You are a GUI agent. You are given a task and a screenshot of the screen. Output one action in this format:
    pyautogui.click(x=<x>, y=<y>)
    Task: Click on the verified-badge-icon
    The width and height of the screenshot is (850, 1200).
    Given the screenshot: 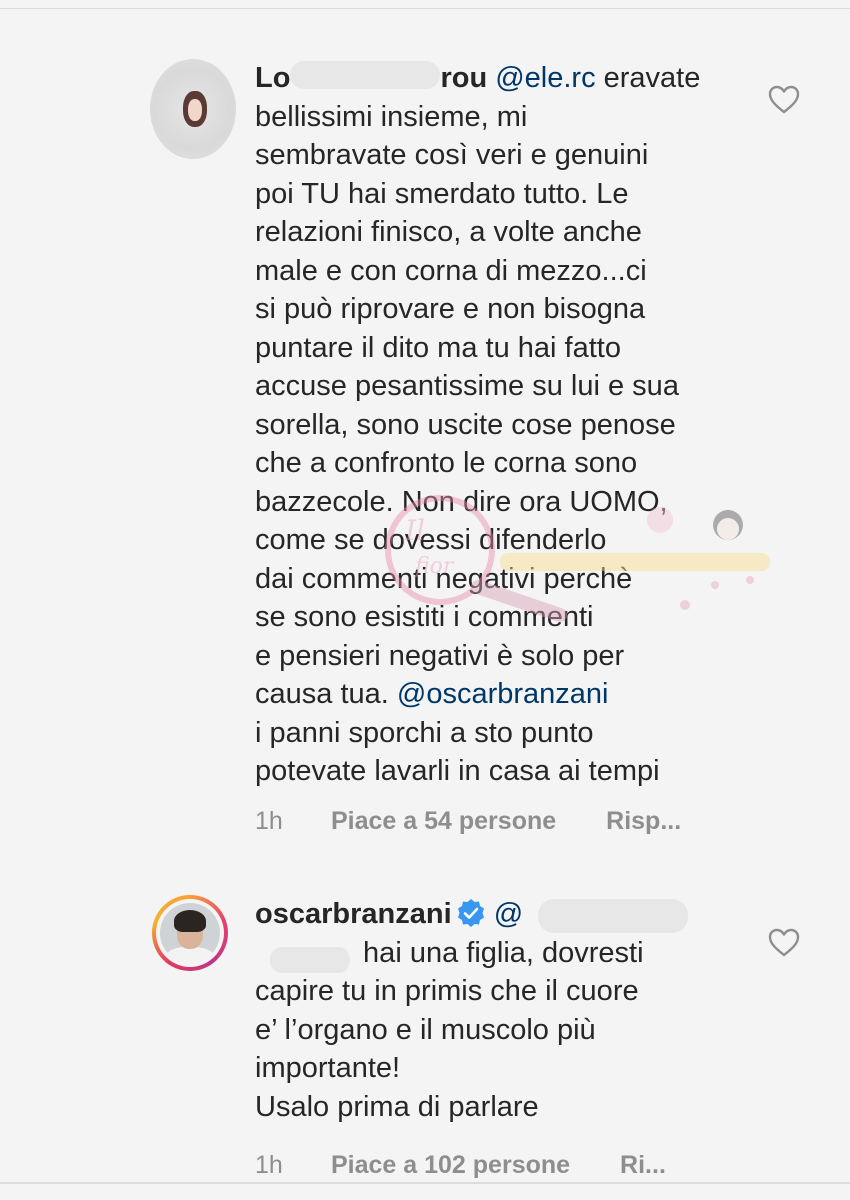 What is the action you would take?
    pyautogui.click(x=470, y=913)
    